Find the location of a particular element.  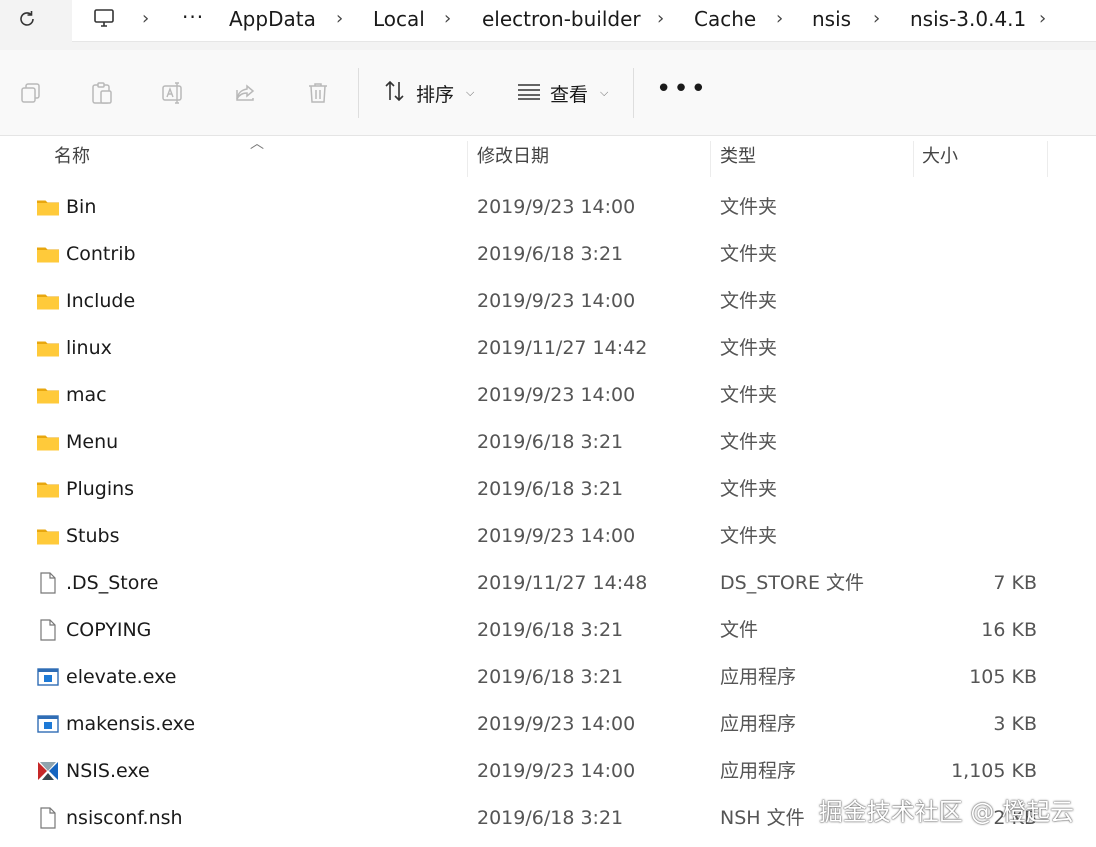

file-row: Plugins 2019/6/18 3:21 文件夹 is located at coordinates (548, 489).